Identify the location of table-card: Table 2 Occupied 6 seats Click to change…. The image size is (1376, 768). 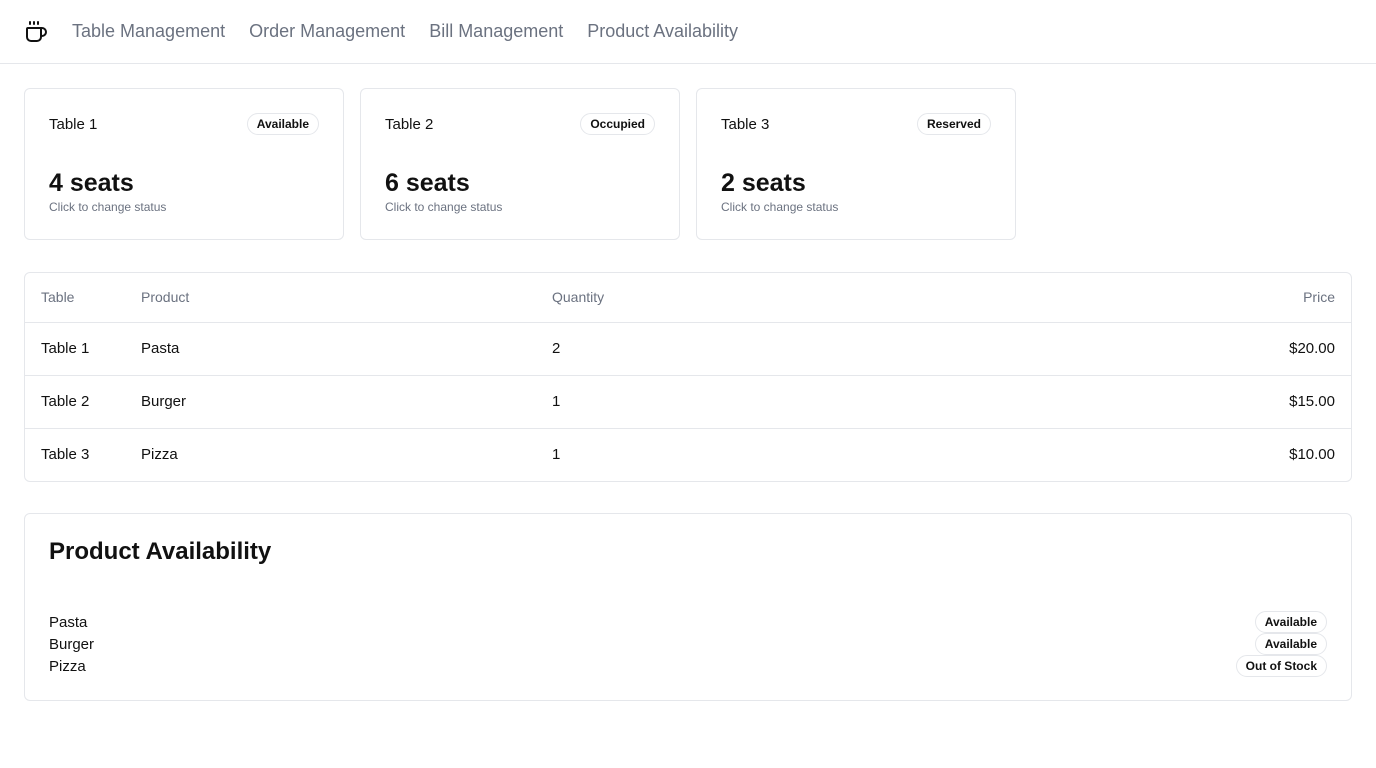
(520, 164).